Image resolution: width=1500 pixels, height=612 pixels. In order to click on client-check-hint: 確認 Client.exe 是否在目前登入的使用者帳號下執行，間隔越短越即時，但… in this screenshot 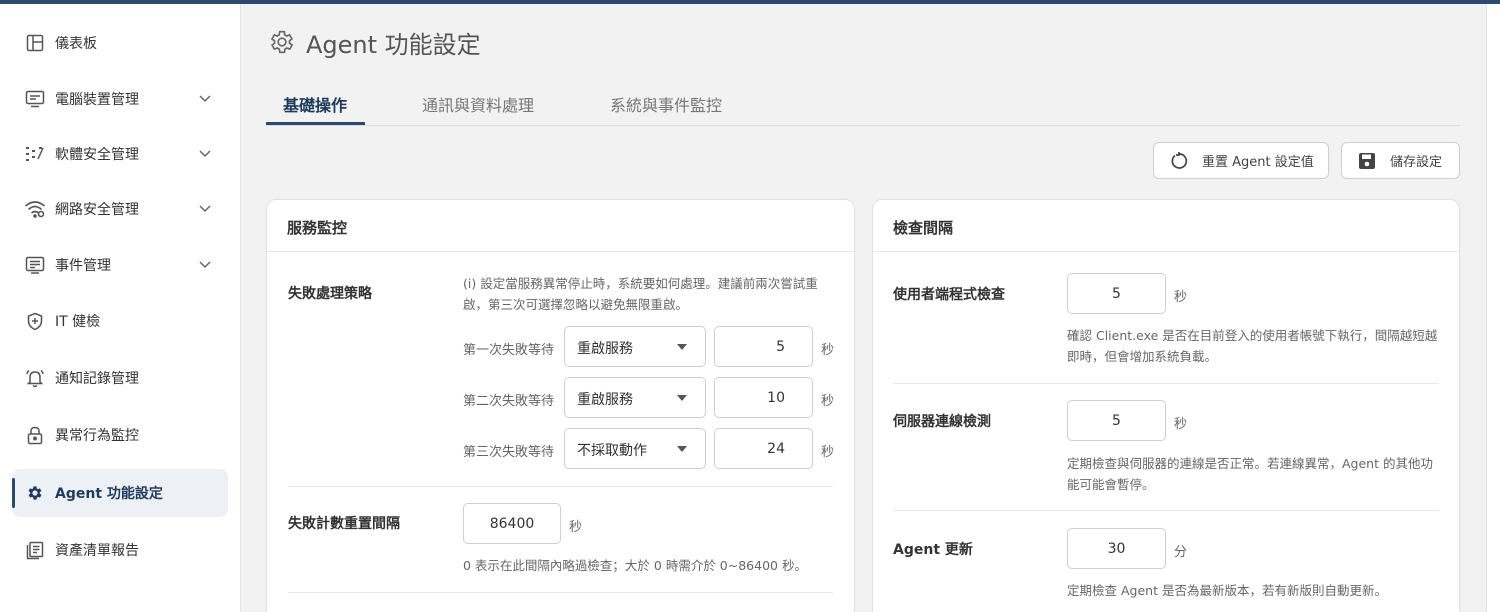, I will do `click(1252, 346)`.